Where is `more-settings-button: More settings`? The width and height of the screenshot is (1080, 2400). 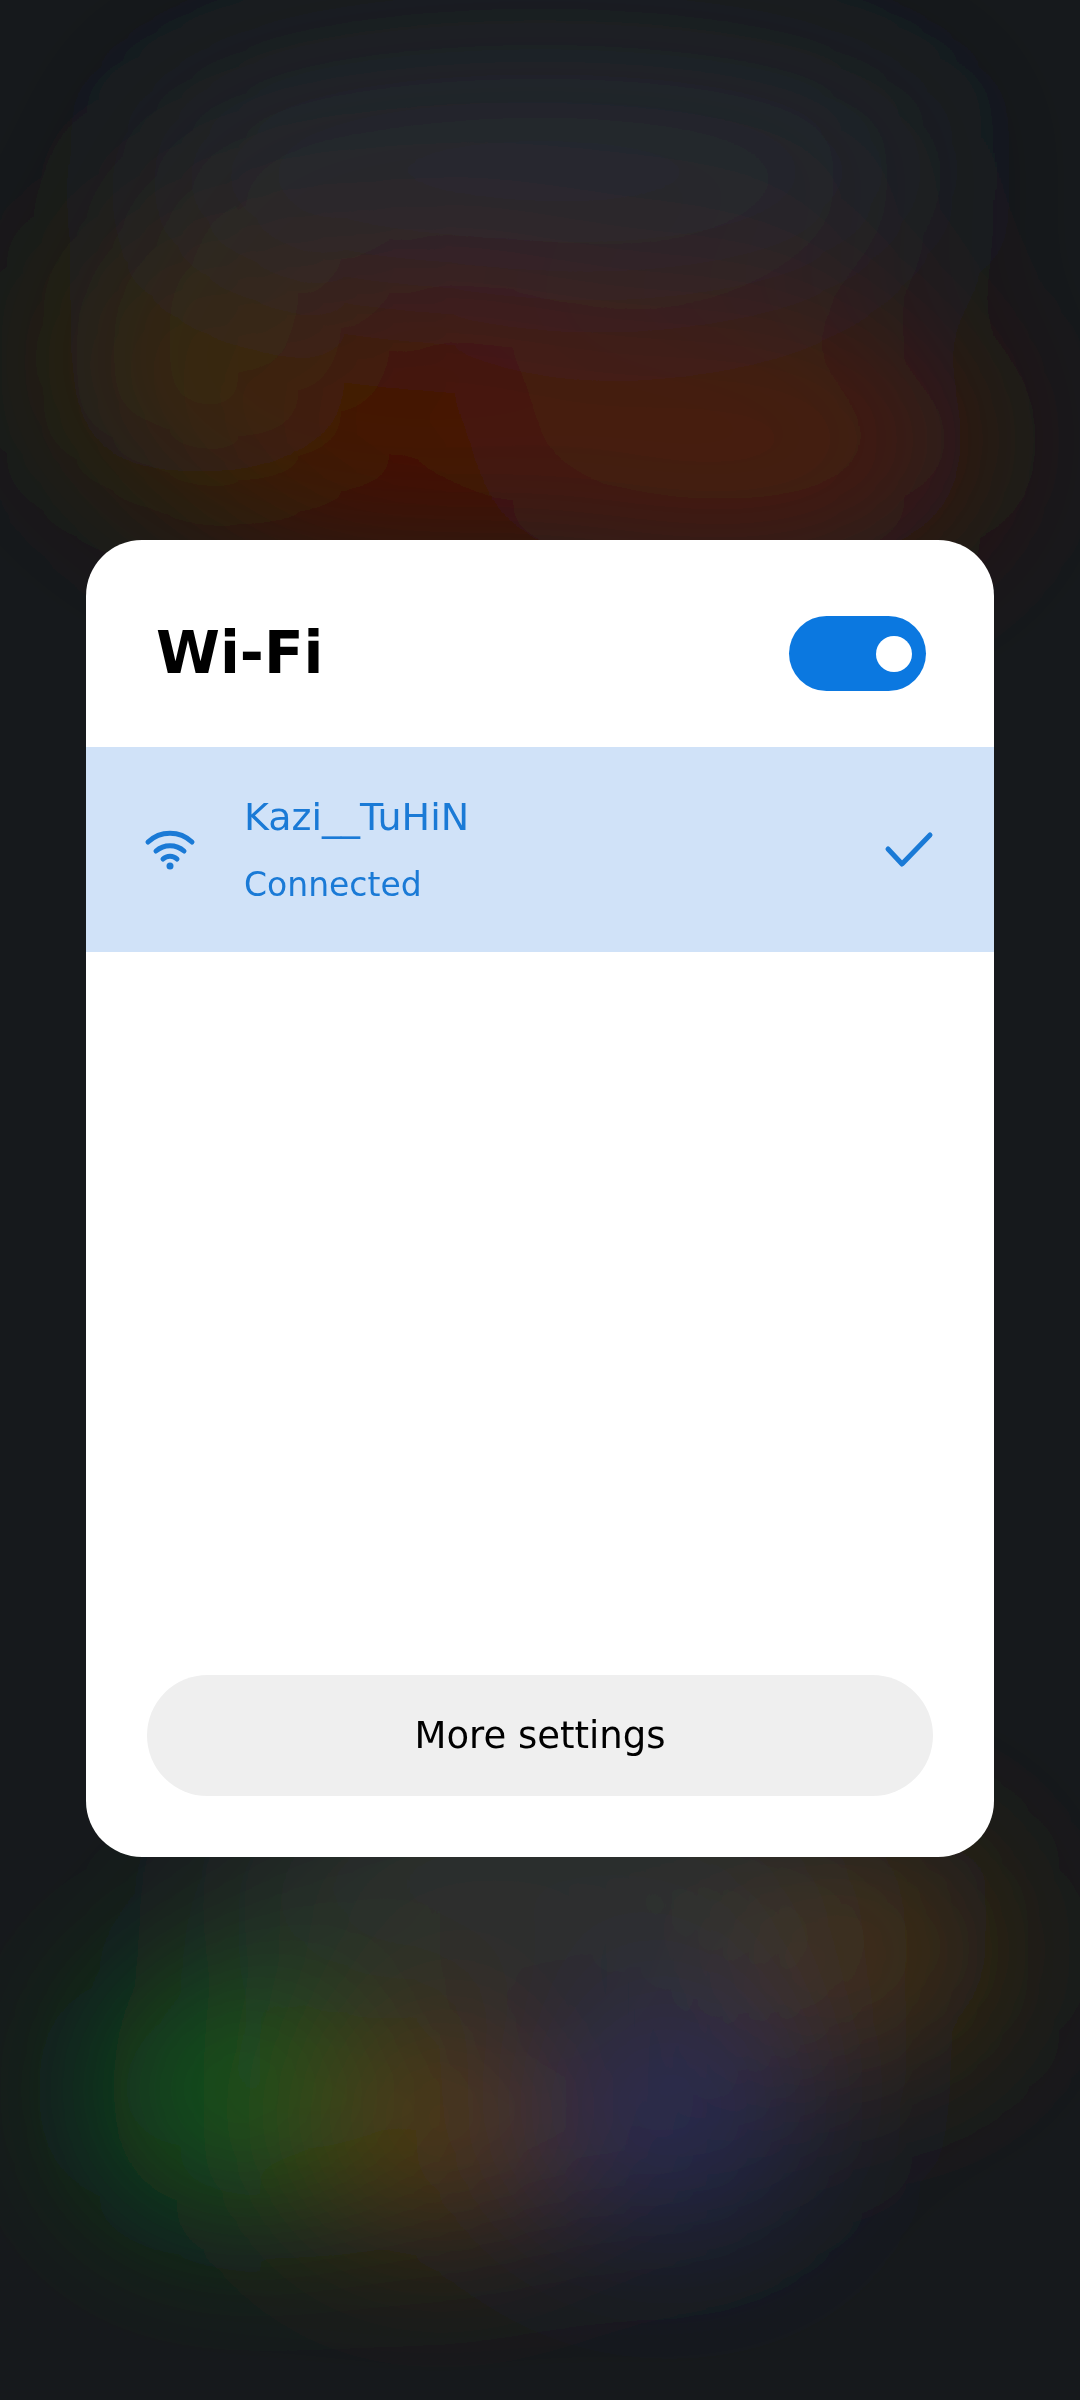
more-settings-button: More settings is located at coordinates (540, 1735).